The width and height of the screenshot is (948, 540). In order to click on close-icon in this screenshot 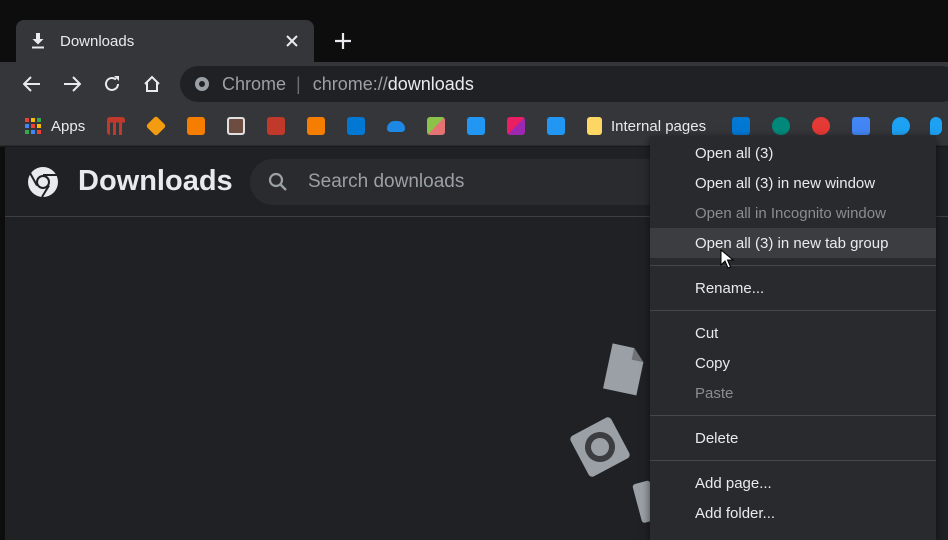, I will do `click(292, 41)`.